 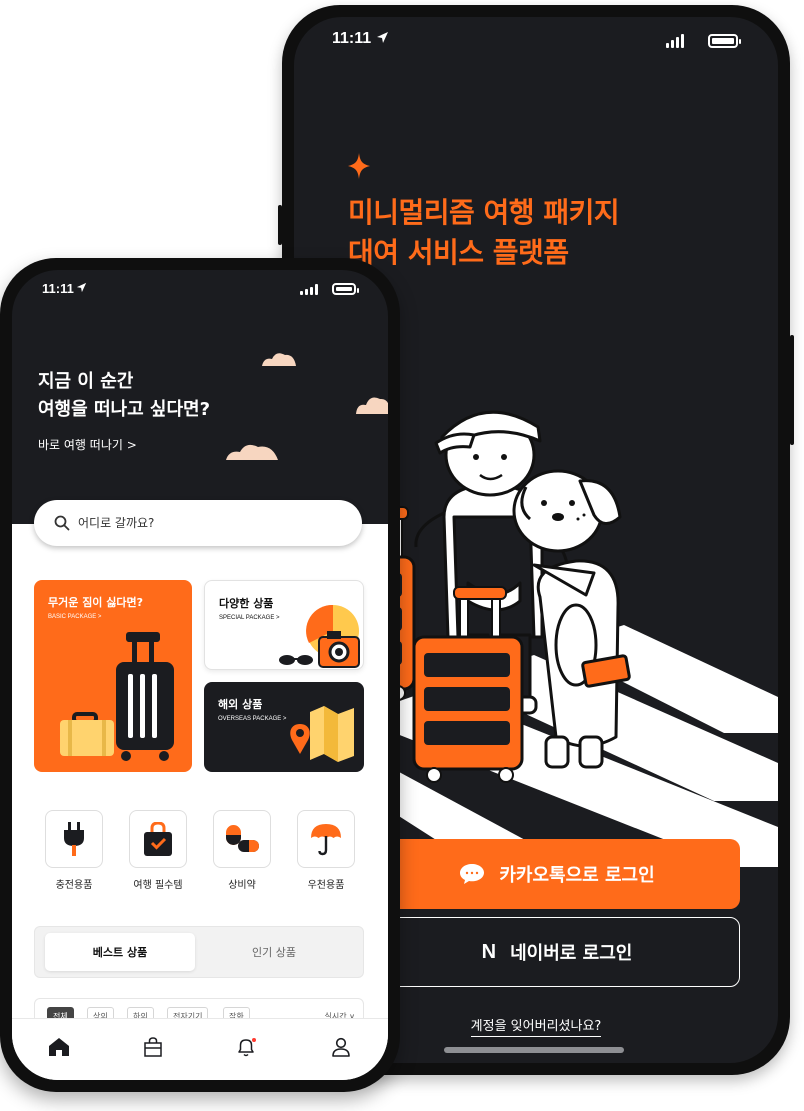 I want to click on pill-icon, so click(x=242, y=838).